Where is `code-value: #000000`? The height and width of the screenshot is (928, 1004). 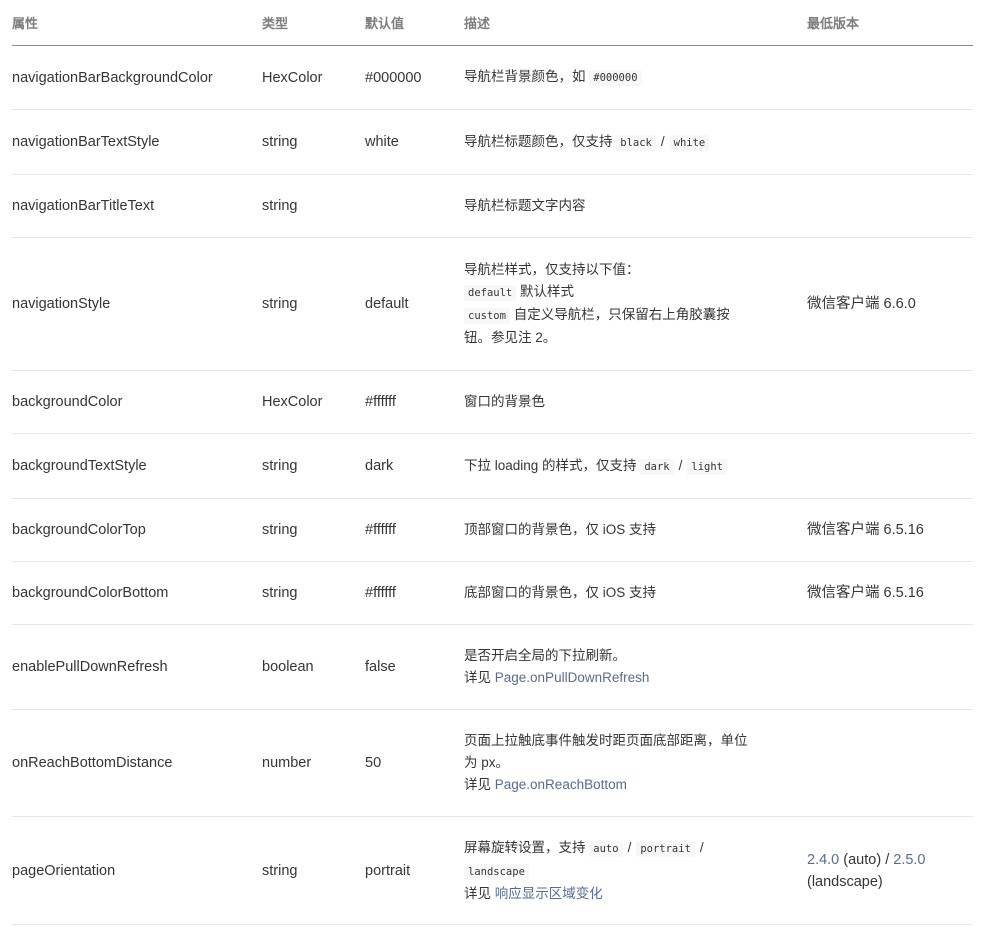
code-value: #000000 is located at coordinates (615, 78).